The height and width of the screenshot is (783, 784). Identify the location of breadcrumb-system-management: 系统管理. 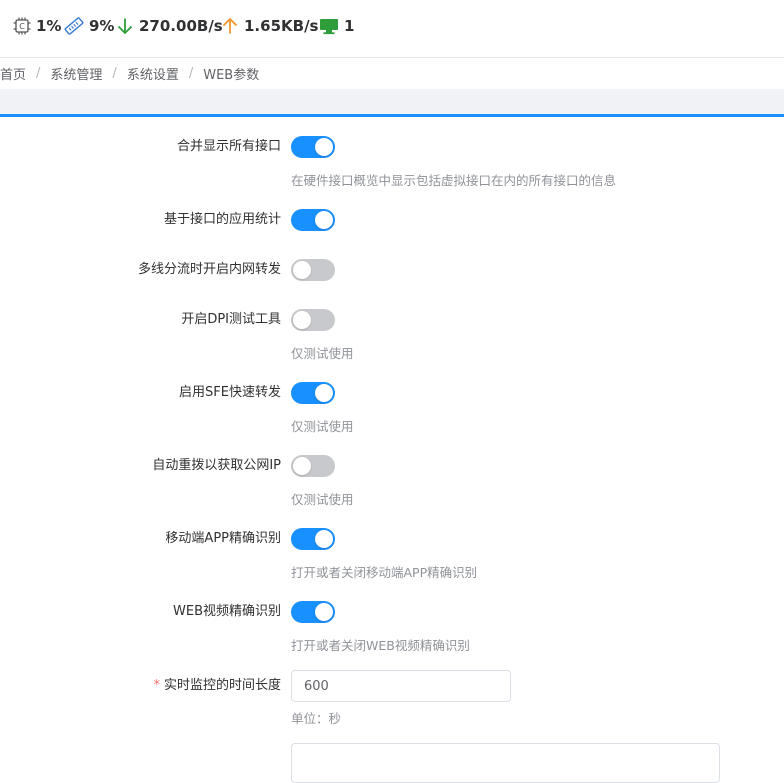
(76, 73).